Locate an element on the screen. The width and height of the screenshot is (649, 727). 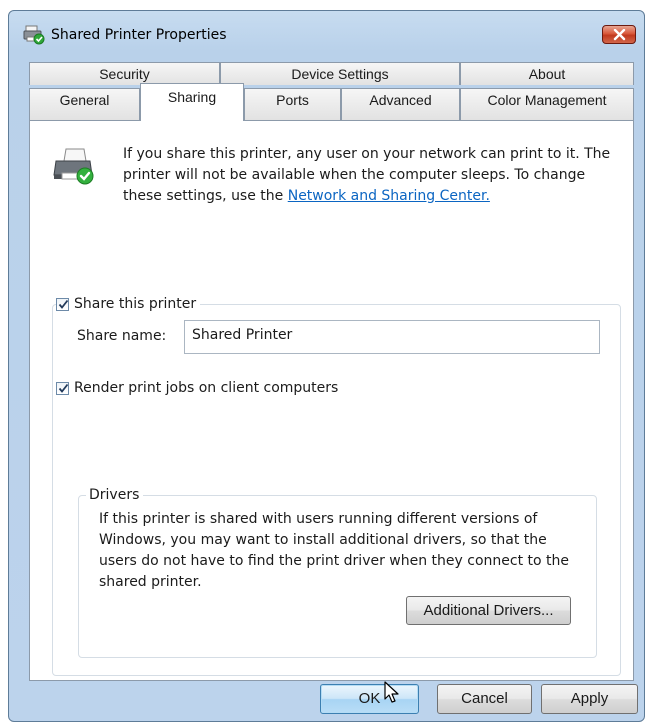
printer-shared-icon is located at coordinates (34, 35).